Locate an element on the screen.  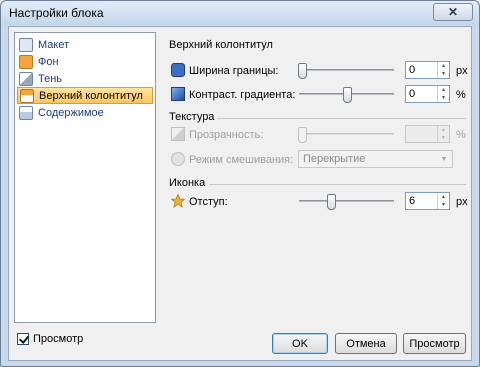
close-button: ✕ is located at coordinates (453, 12).